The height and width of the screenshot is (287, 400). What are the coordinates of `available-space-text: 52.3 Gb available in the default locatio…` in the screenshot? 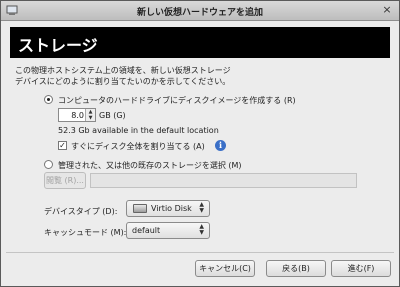 It's located at (138, 130).